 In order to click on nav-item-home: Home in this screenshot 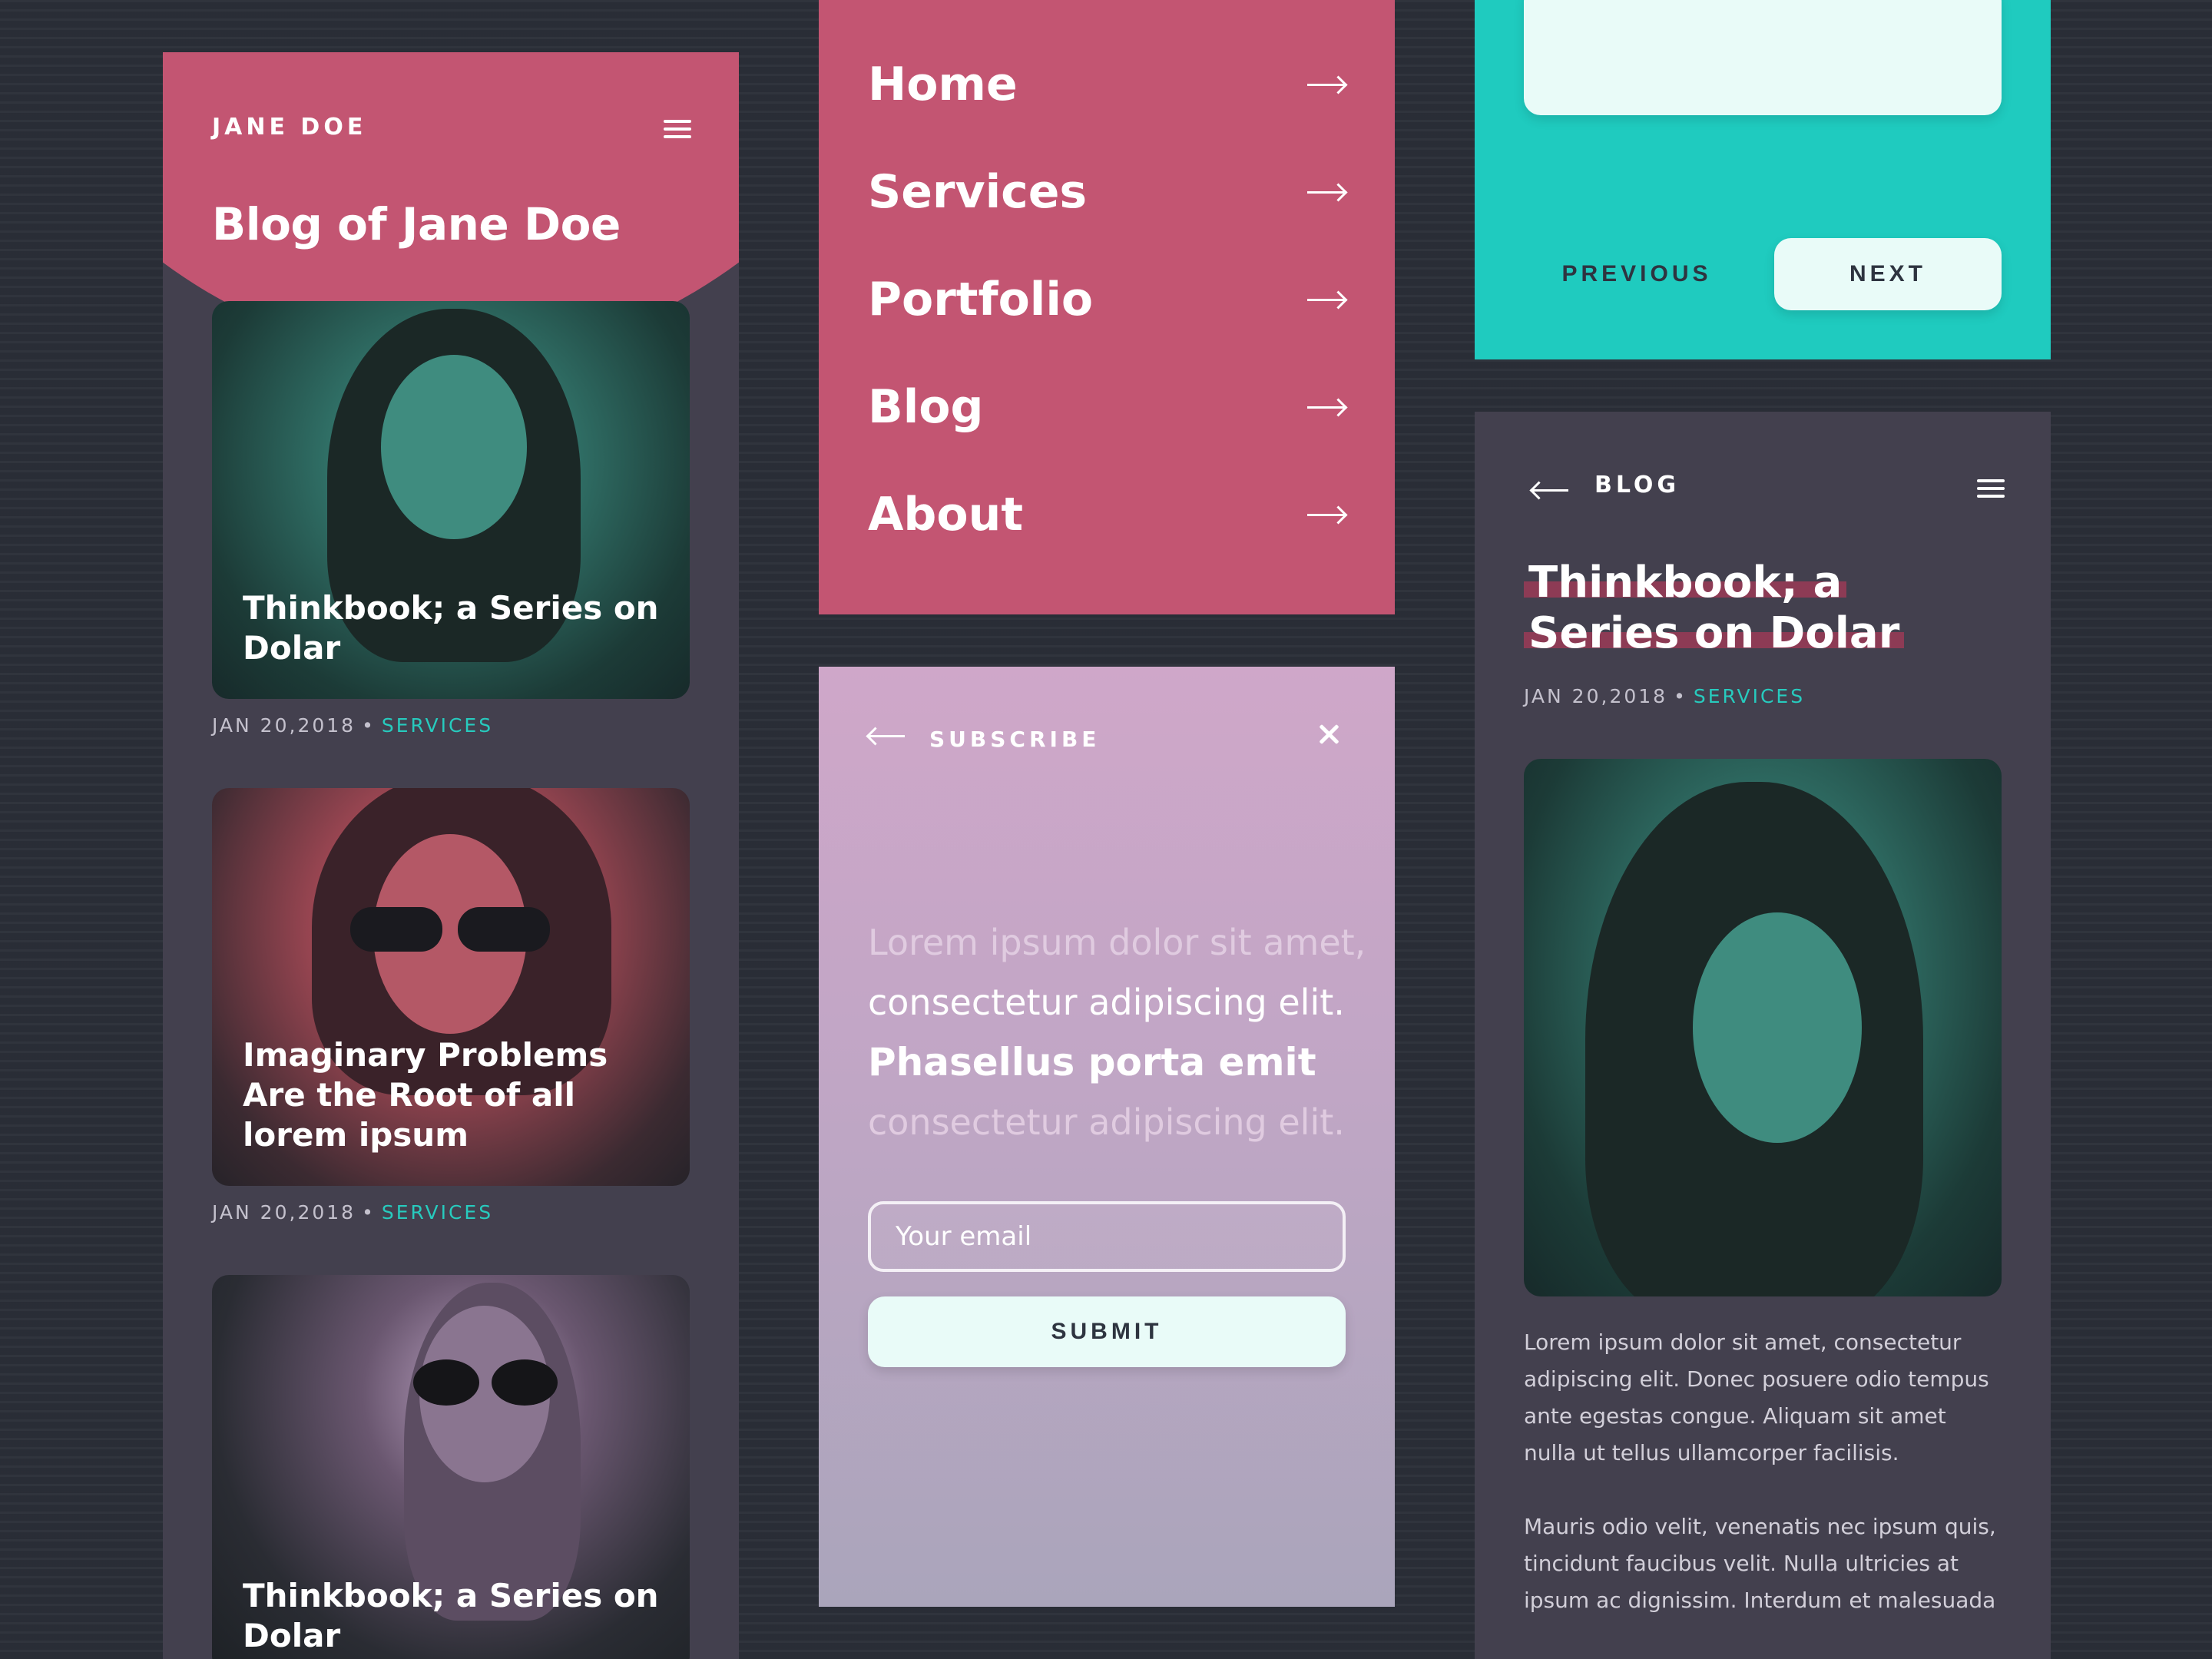, I will do `click(1107, 84)`.